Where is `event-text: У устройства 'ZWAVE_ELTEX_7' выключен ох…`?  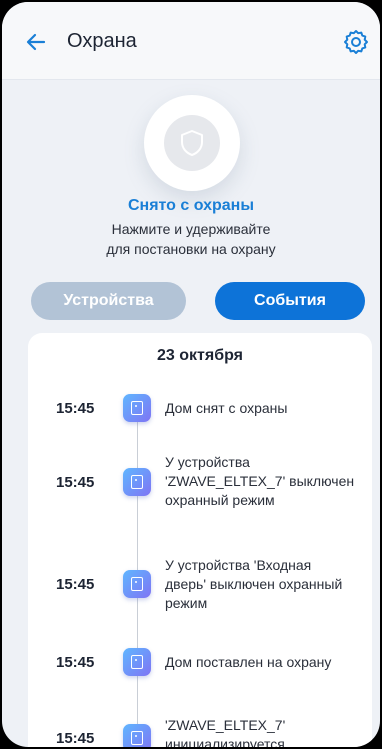
event-text: У устройства 'ZWAVE_ELTEX_7' выключен ох… is located at coordinates (260, 481).